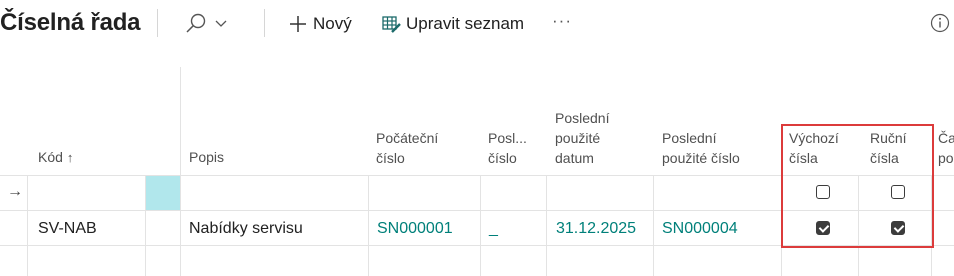  I want to click on new-button: Nový, so click(332, 24).